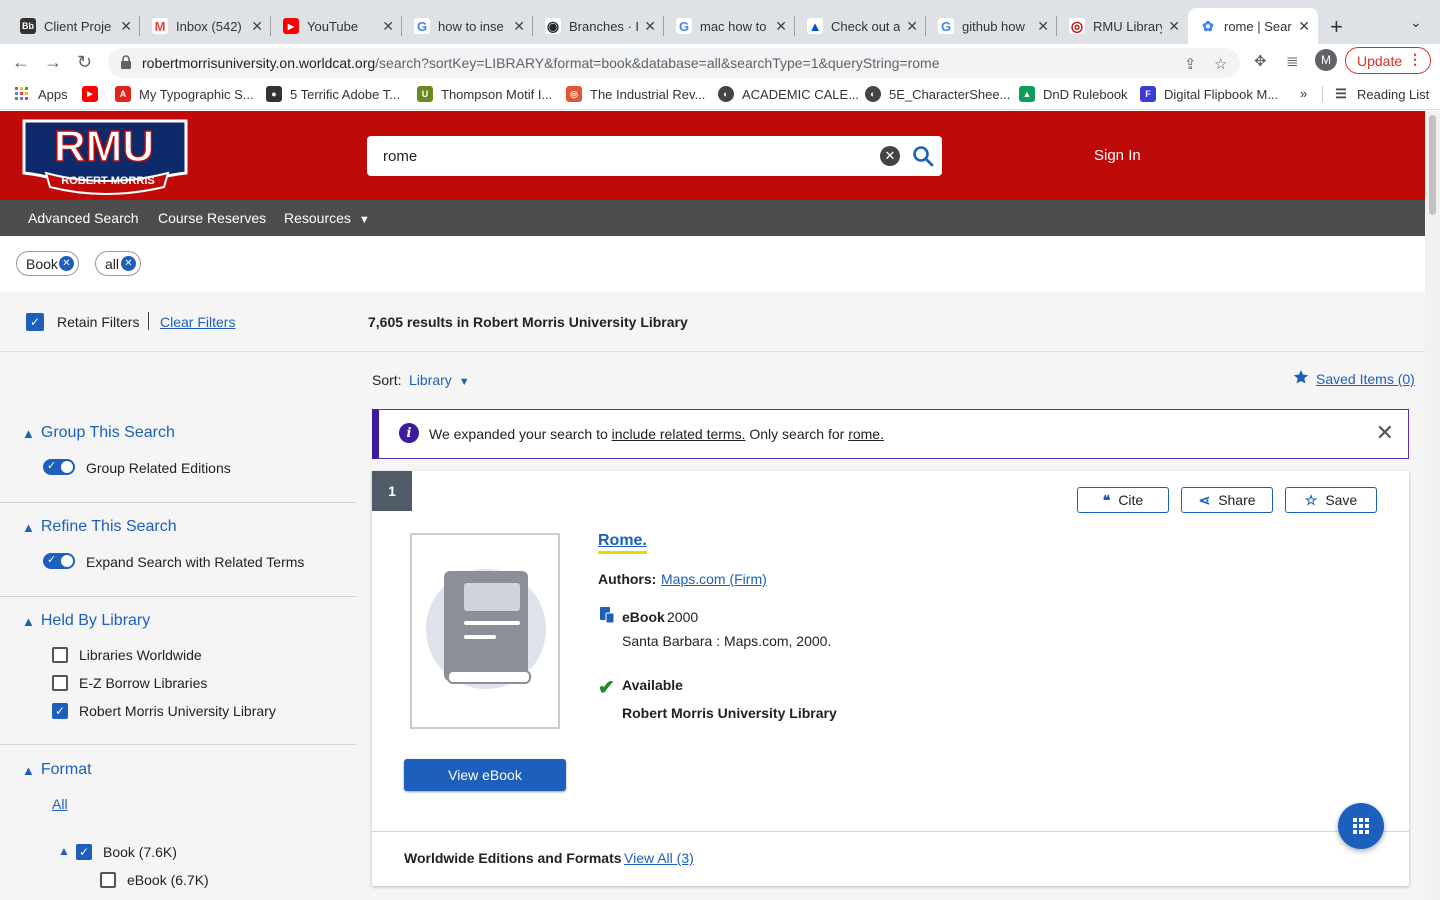  What do you see at coordinates (259, 63) in the screenshot?
I see `url-host: robertmorrisuniversity.on.worldcat.org` at bounding box center [259, 63].